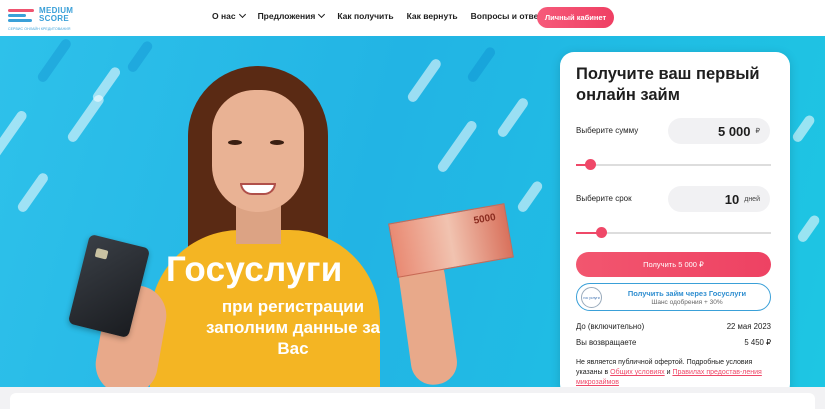 The width and height of the screenshot is (825, 409). I want to click on due-date-row: До (включительно) 22 мая 2023, so click(673, 326).